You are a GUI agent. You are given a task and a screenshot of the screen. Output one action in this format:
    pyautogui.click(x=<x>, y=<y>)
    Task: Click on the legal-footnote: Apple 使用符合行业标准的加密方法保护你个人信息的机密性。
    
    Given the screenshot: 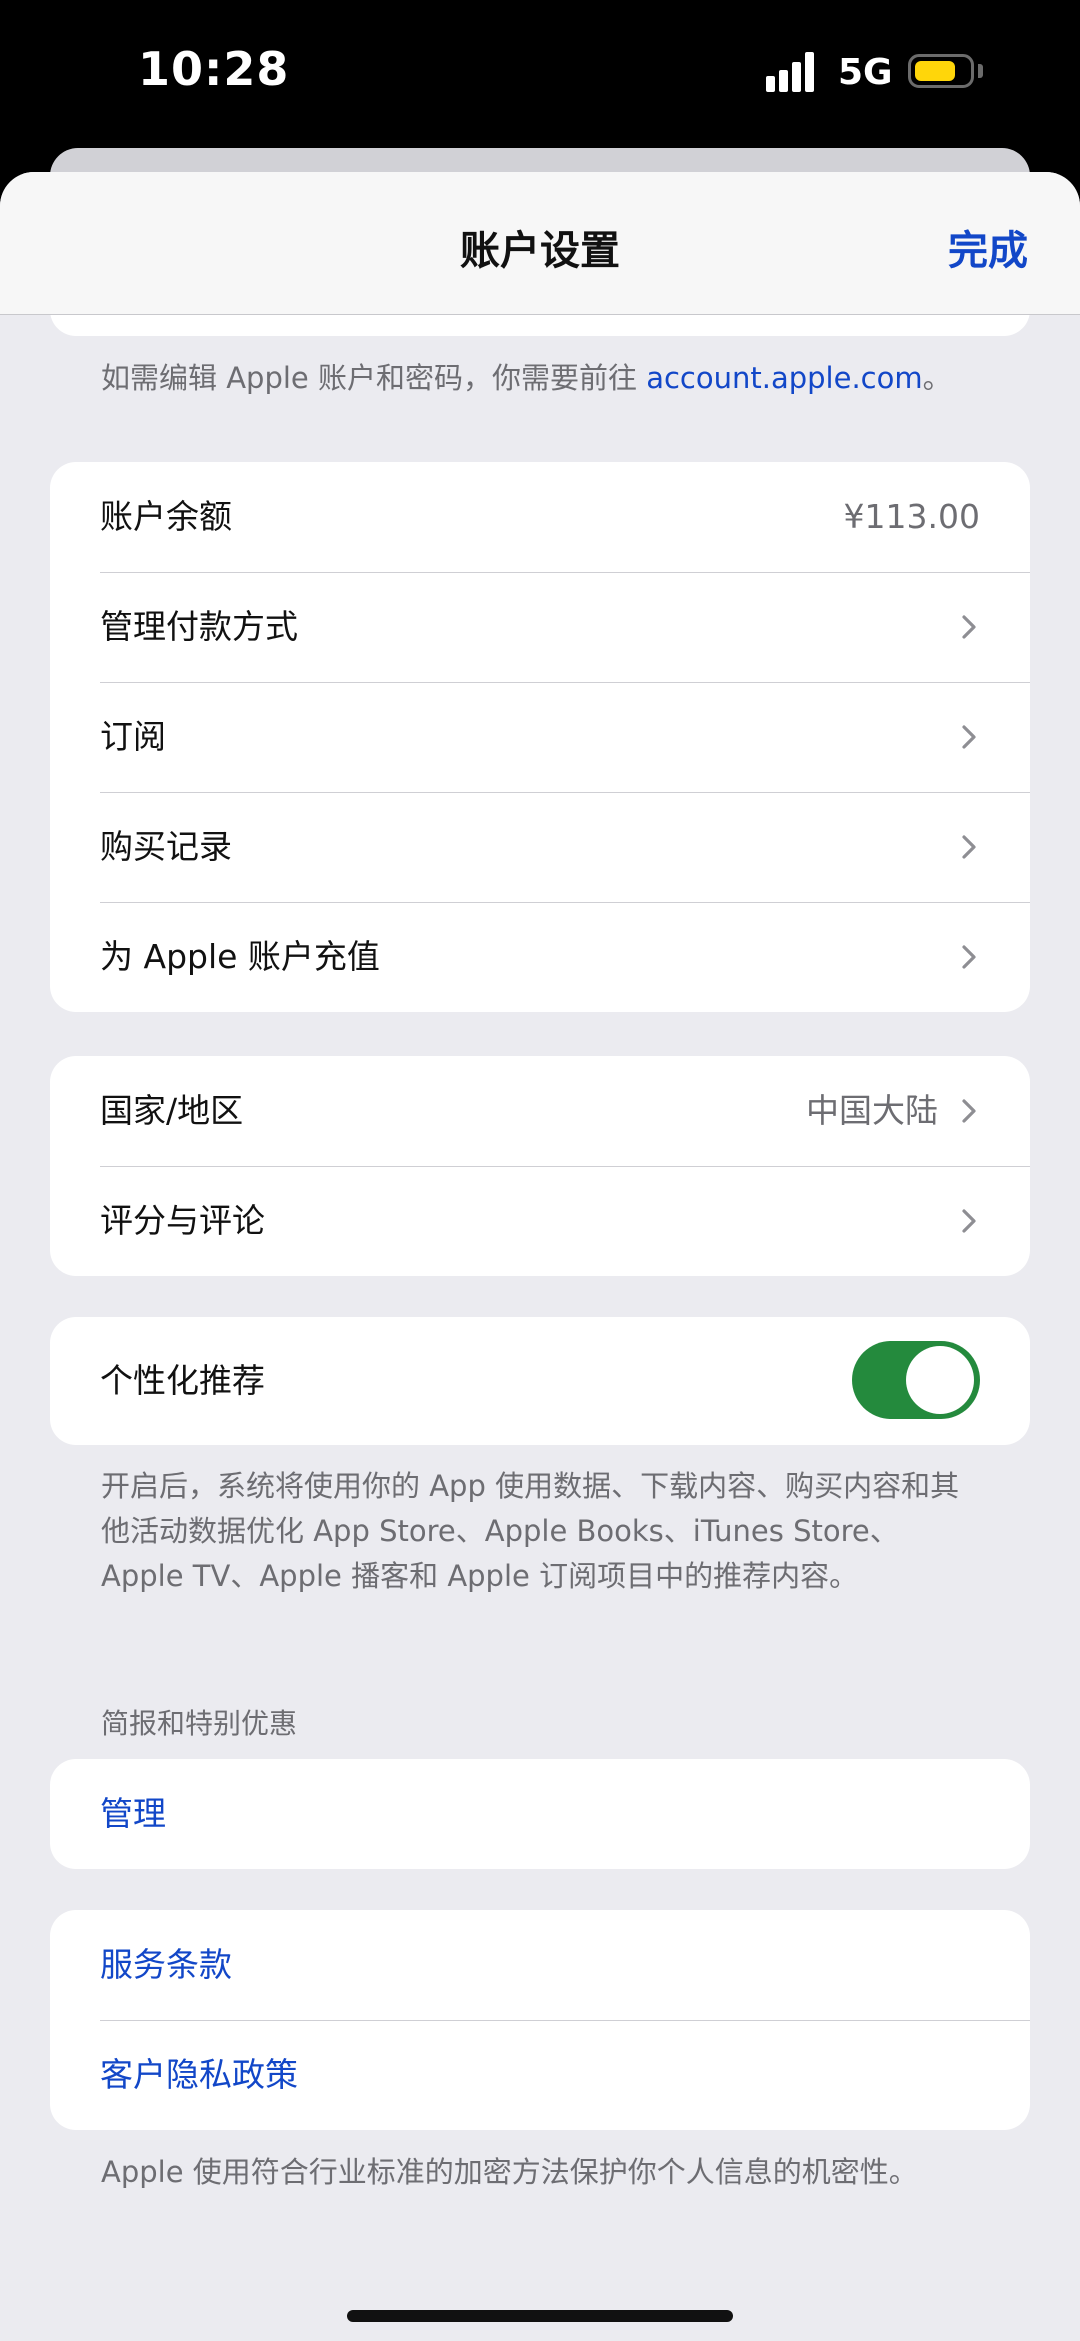 What is the action you would take?
    pyautogui.click(x=509, y=2172)
    